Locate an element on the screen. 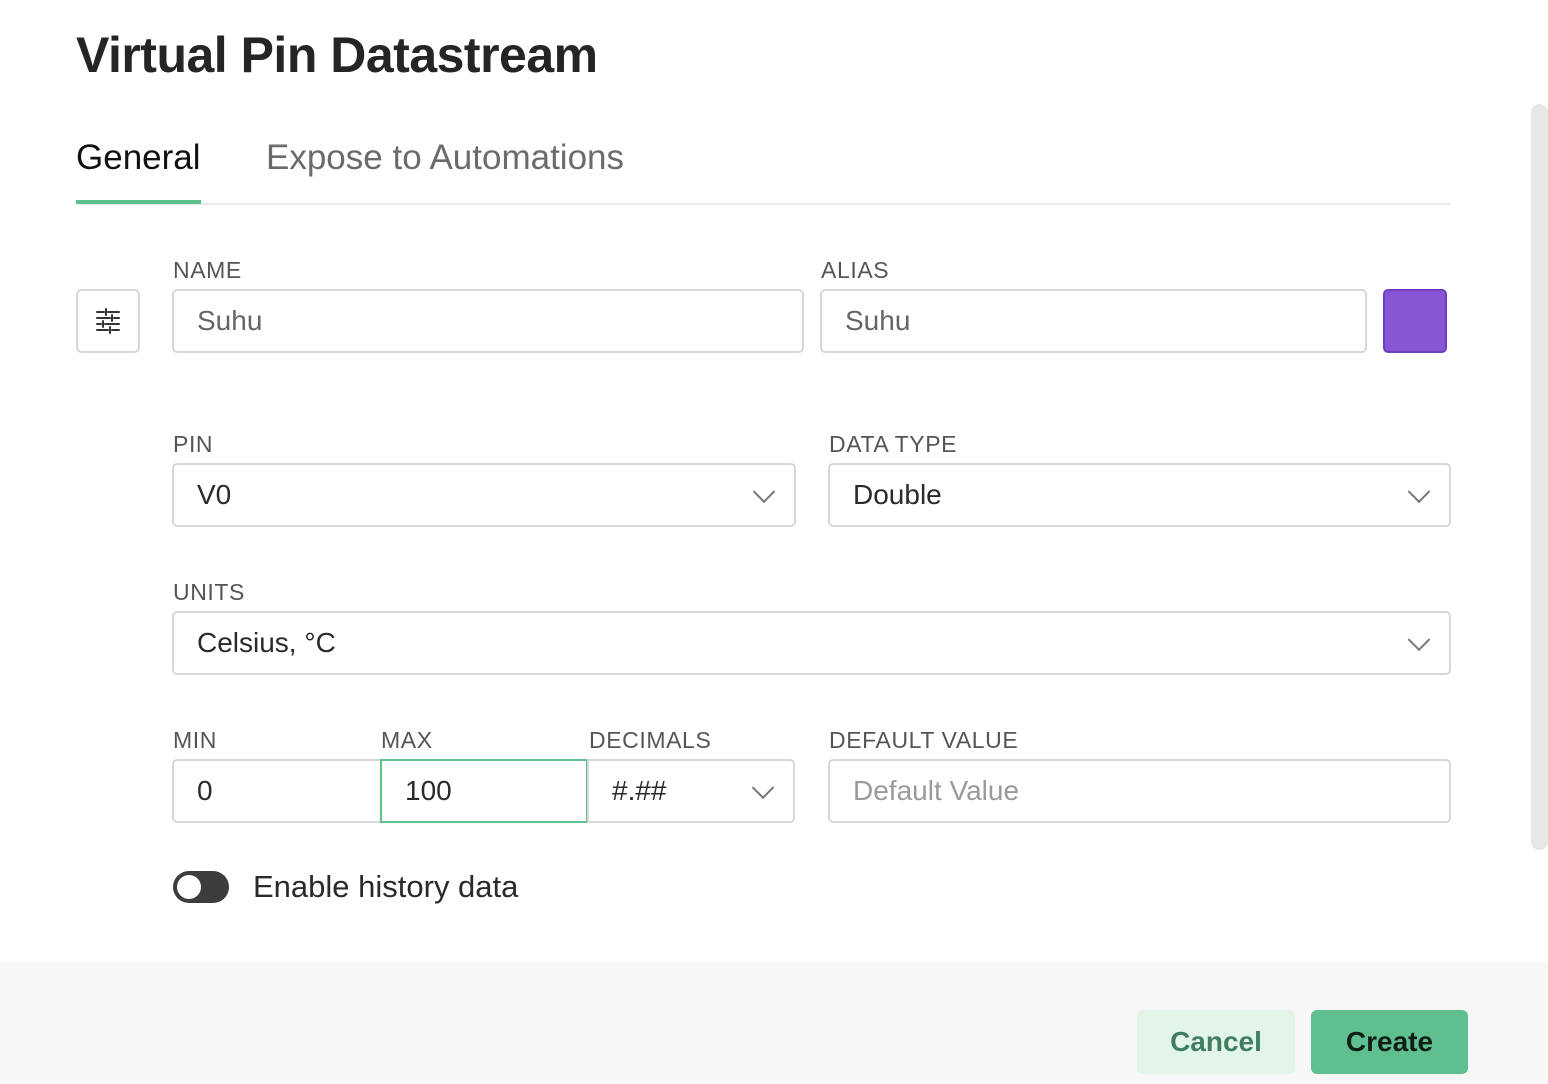 Image resolution: width=1548 pixels, height=1084 pixels. datastream-icon-button is located at coordinates (108, 321).